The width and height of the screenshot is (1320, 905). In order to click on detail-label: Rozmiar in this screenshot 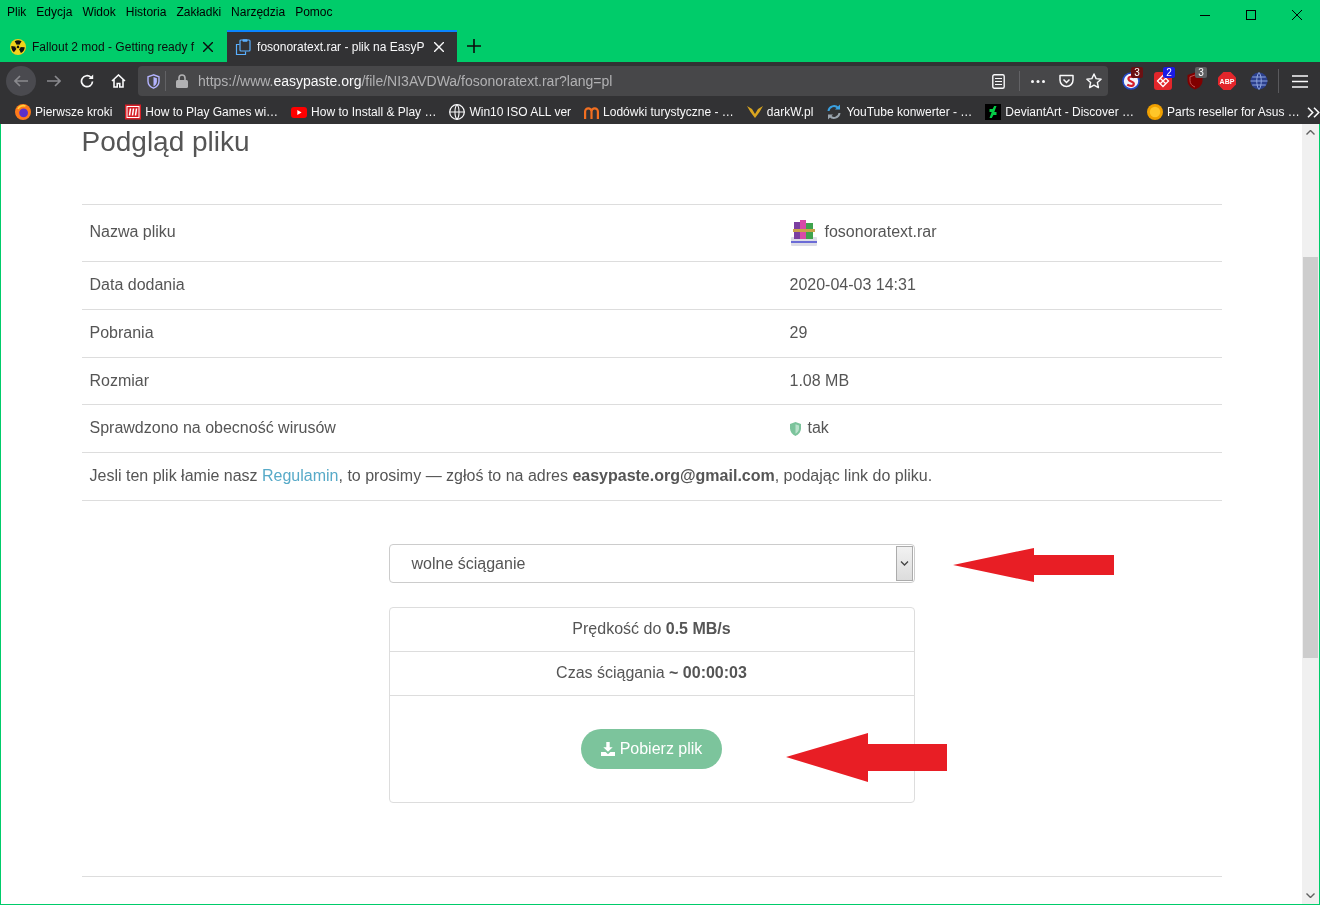, I will do `click(119, 380)`.